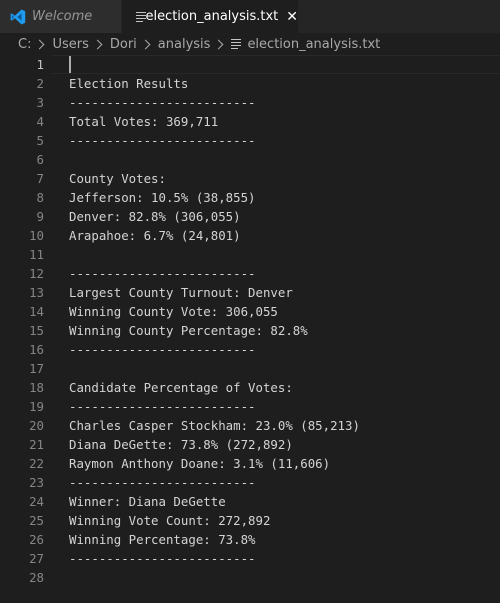 The width and height of the screenshot is (500, 603). I want to click on code-line: Denver: 82.8% (306,055), so click(214, 216).